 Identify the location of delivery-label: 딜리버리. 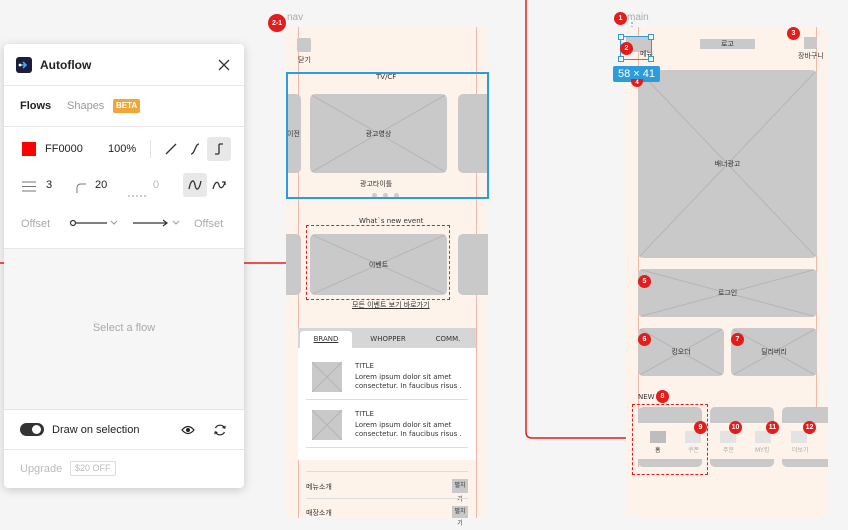
(774, 352).